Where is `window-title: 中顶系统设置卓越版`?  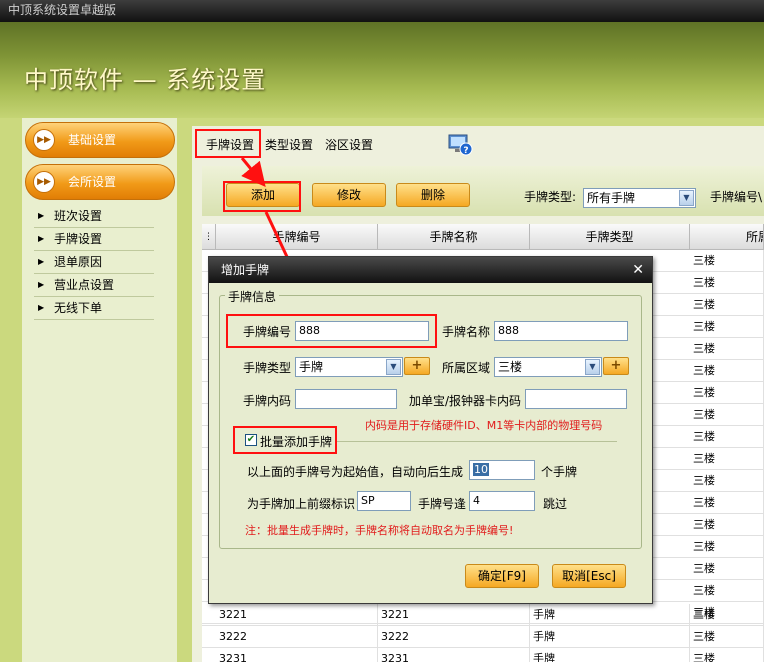 window-title: 中顶系统设置卓越版 is located at coordinates (62, 10).